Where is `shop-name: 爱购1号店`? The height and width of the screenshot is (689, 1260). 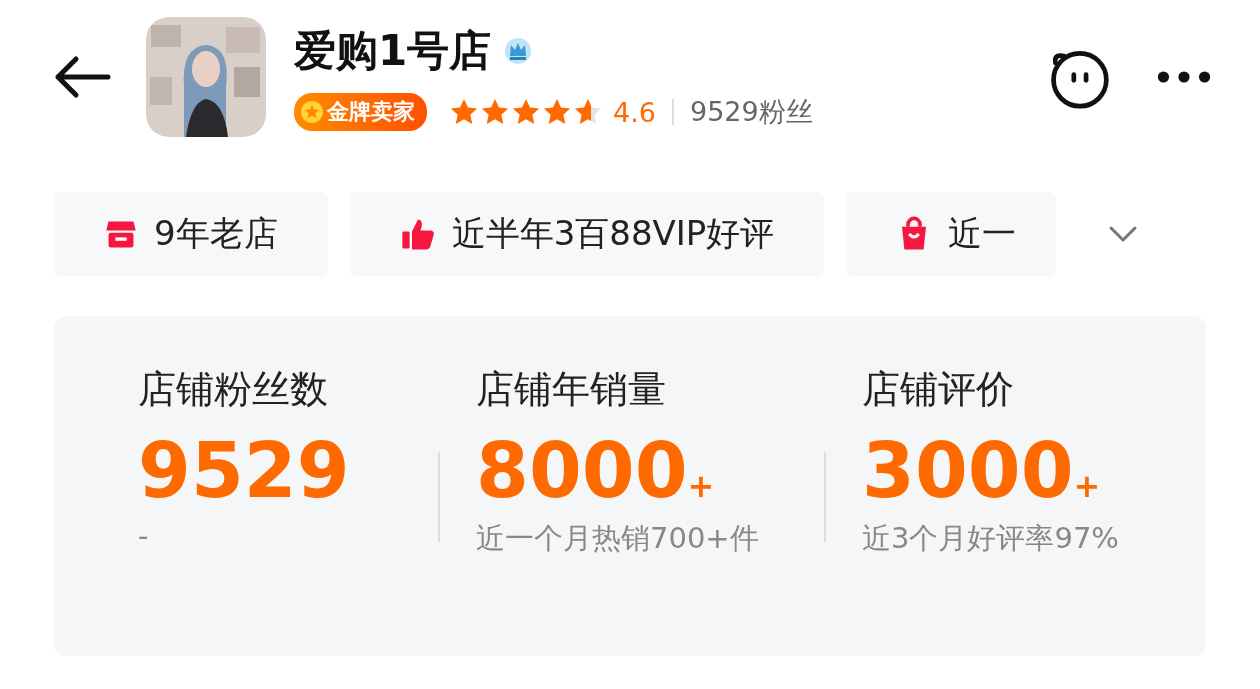 shop-name: 爱购1号店 is located at coordinates (393, 51).